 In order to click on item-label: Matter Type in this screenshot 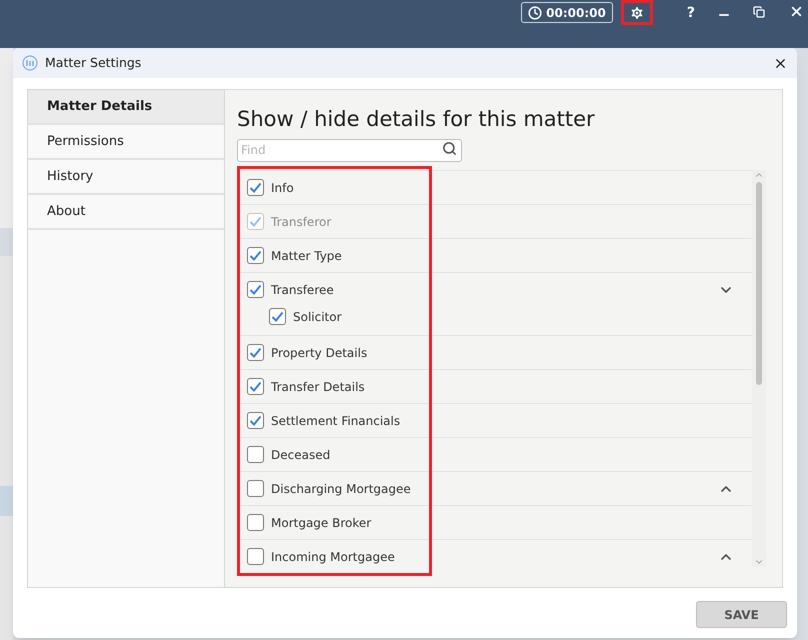, I will do `click(306, 256)`.